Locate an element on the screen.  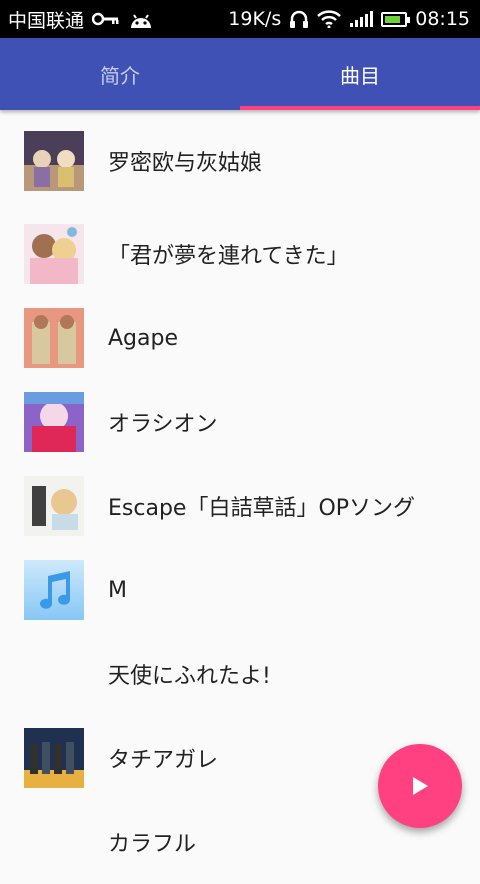
tab-tracks: 曲目 is located at coordinates (360, 74).